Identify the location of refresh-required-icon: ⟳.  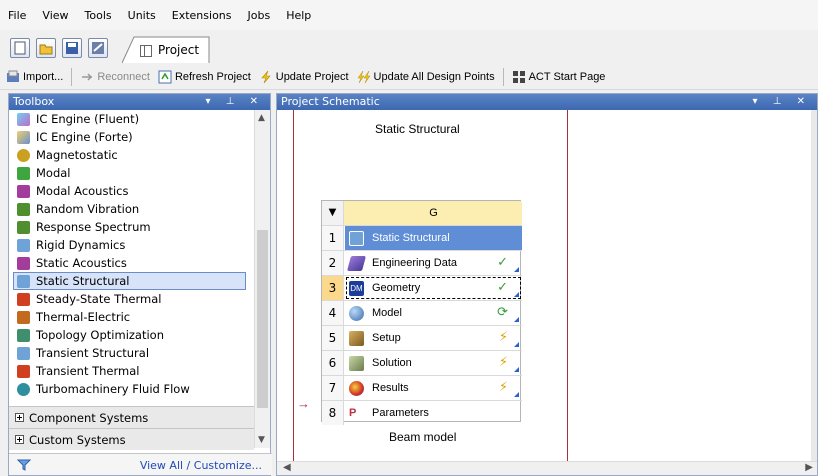
(502, 312).